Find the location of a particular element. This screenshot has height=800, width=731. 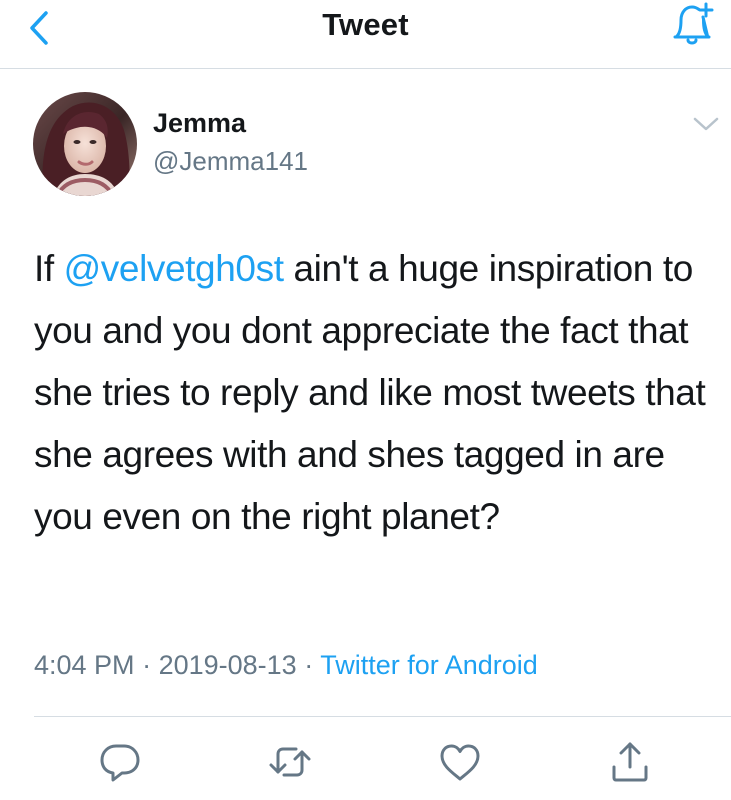

reply-button is located at coordinates (120, 762).